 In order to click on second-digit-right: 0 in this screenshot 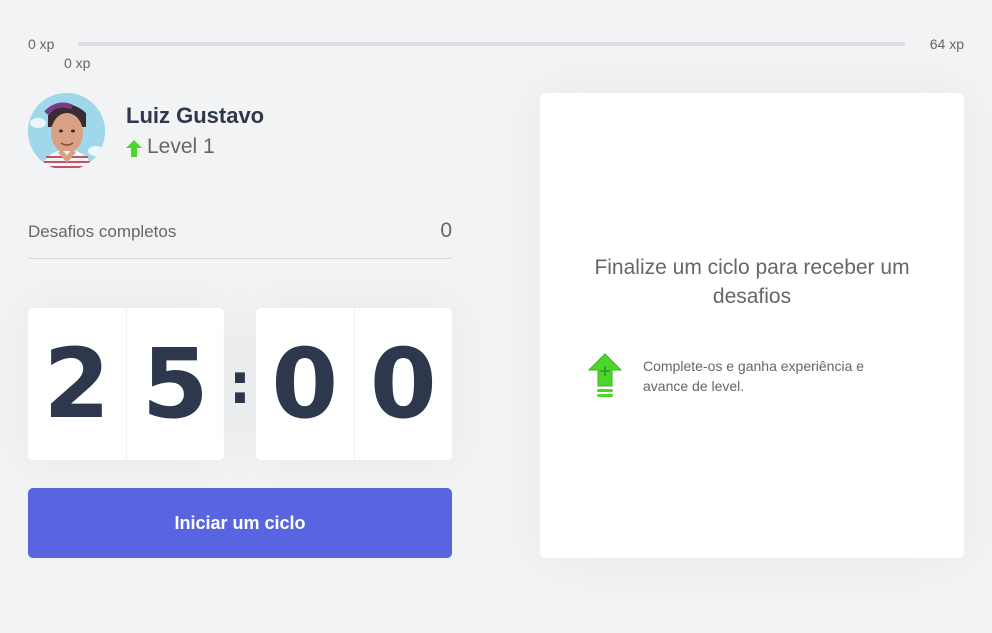, I will do `click(403, 384)`.